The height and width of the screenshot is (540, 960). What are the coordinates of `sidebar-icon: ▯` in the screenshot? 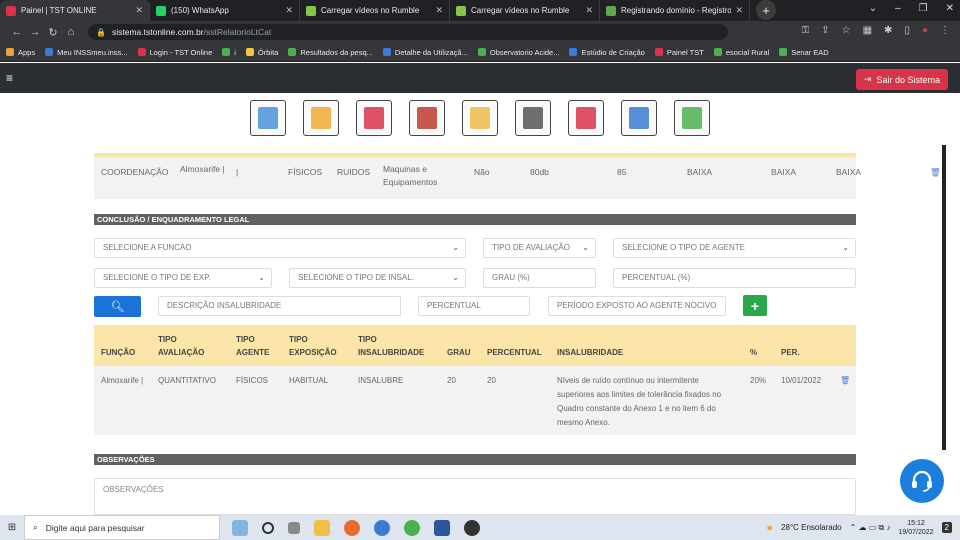 It's located at (907, 30).